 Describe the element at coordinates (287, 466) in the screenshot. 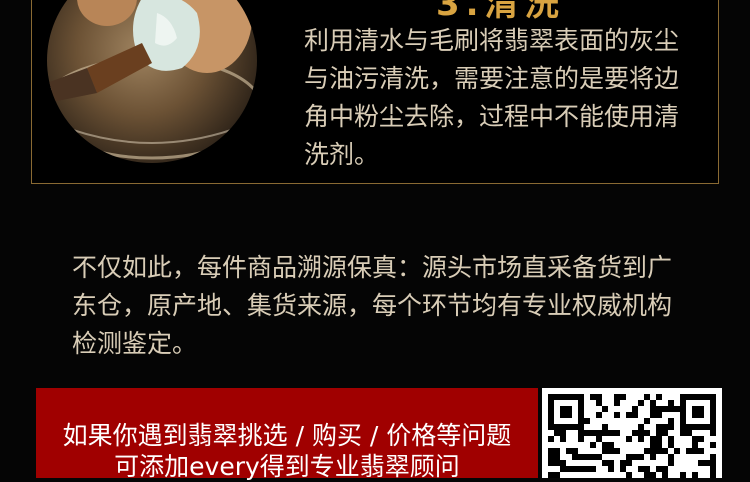

I see `banner-line-2: 可添加every得到专业翡翠顾问` at that location.